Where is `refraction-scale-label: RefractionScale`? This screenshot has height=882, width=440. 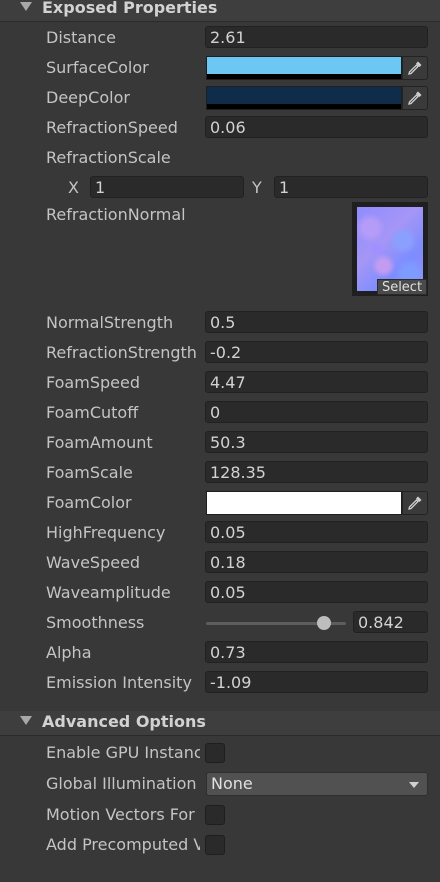 refraction-scale-label: RefractionScale is located at coordinates (108, 157).